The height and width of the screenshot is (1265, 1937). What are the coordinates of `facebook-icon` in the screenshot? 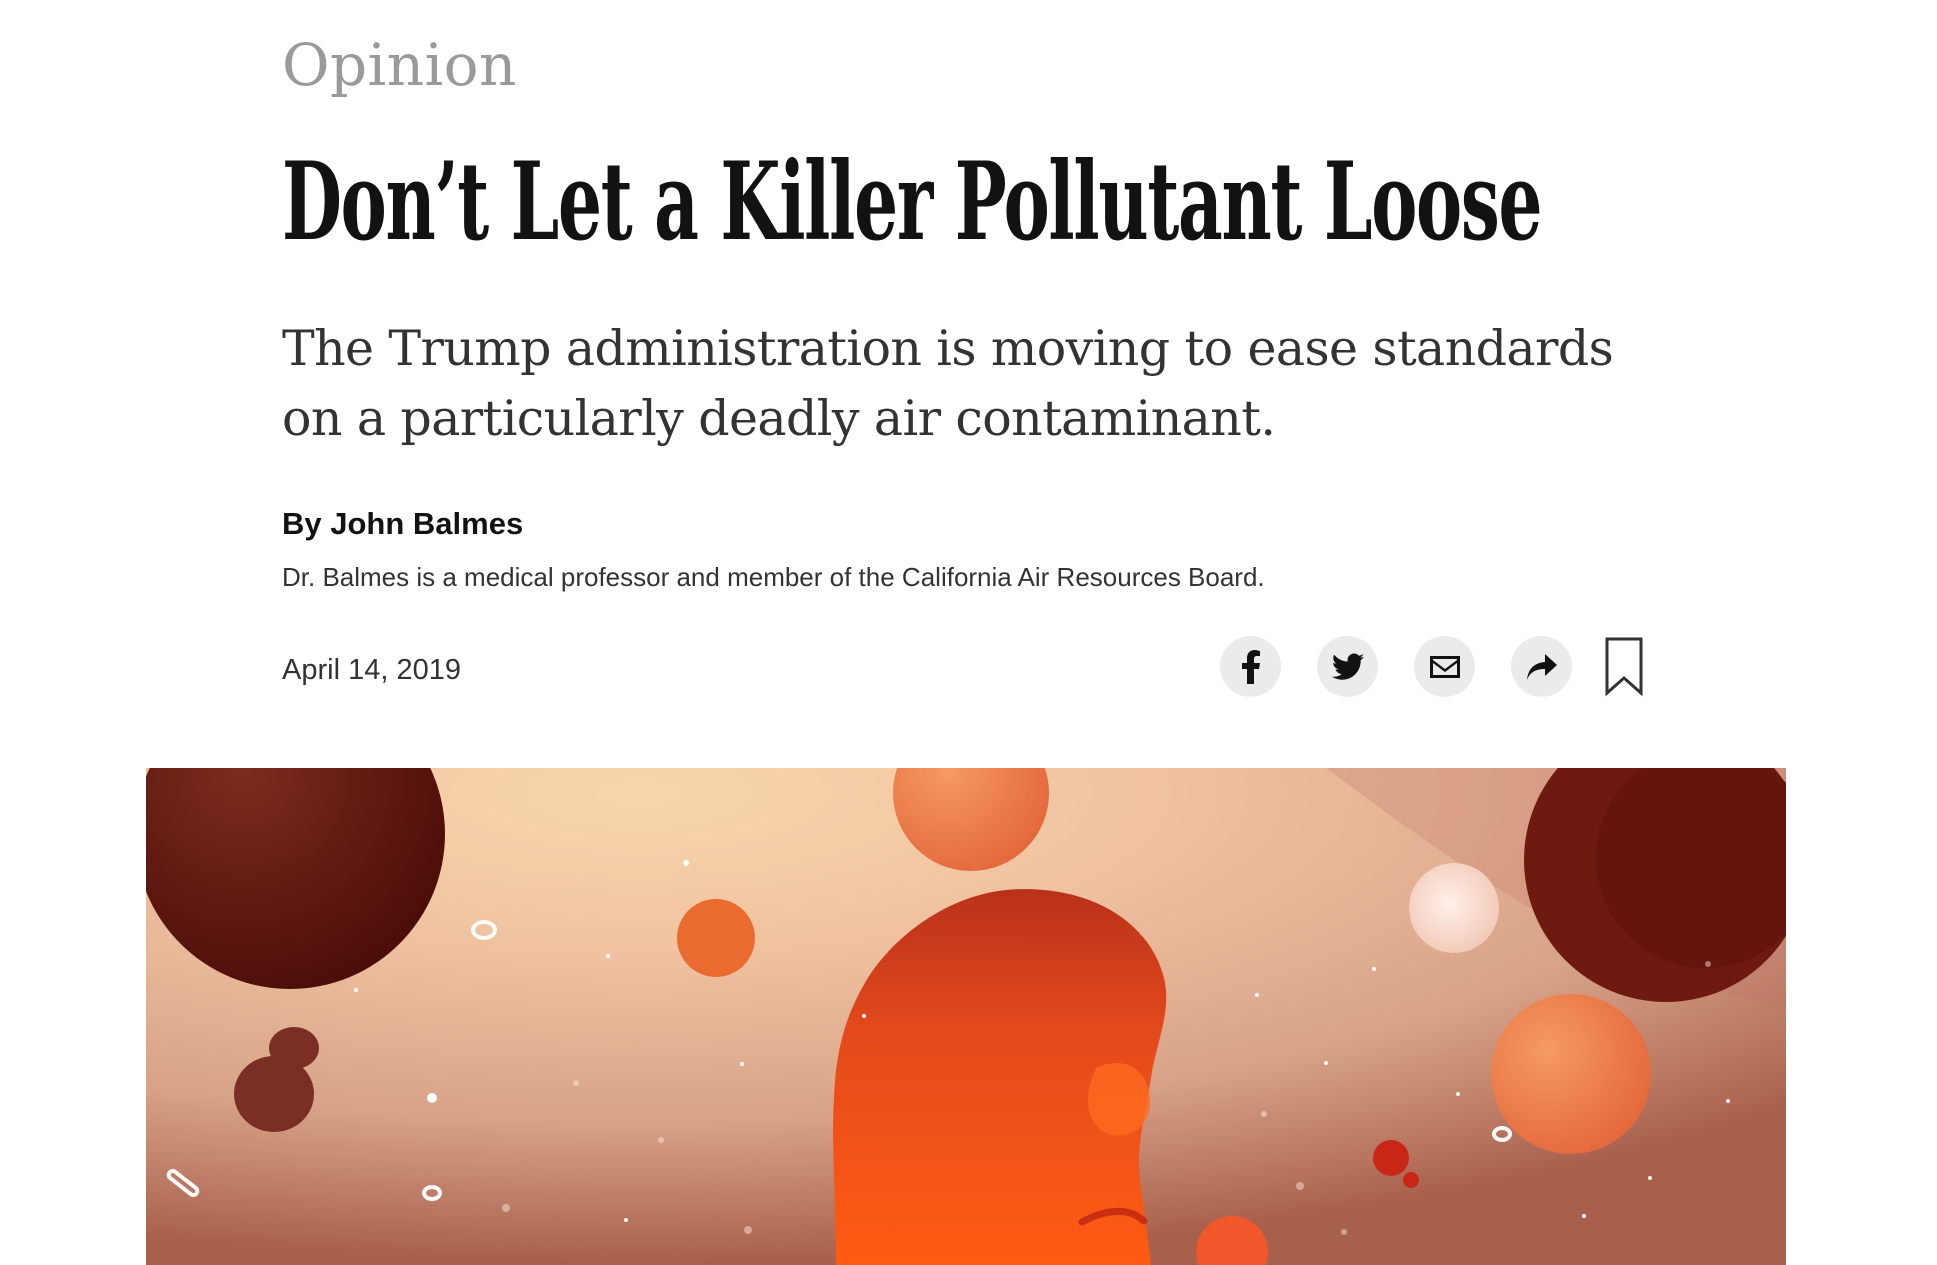 It's located at (1250, 666).